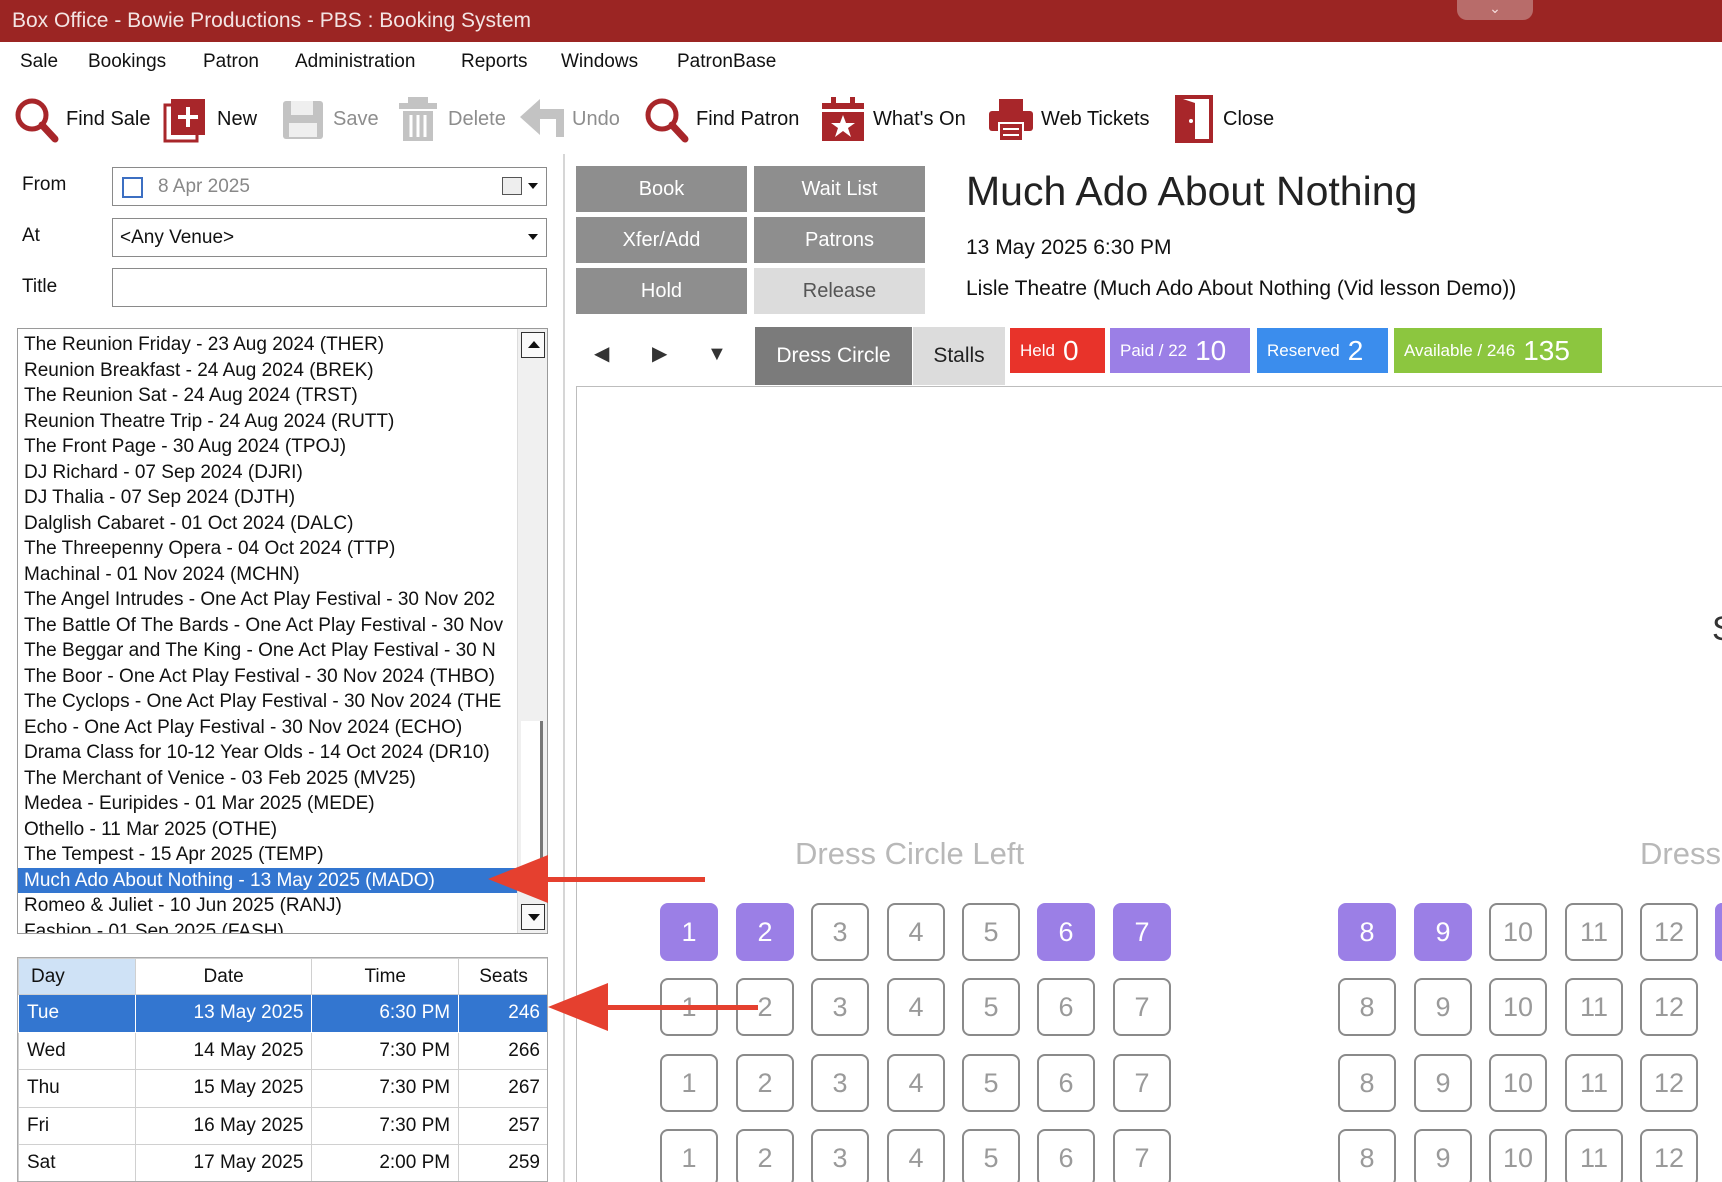  Describe the element at coordinates (81, 119) in the screenshot. I see `find-sale-button: Find Sale` at that location.